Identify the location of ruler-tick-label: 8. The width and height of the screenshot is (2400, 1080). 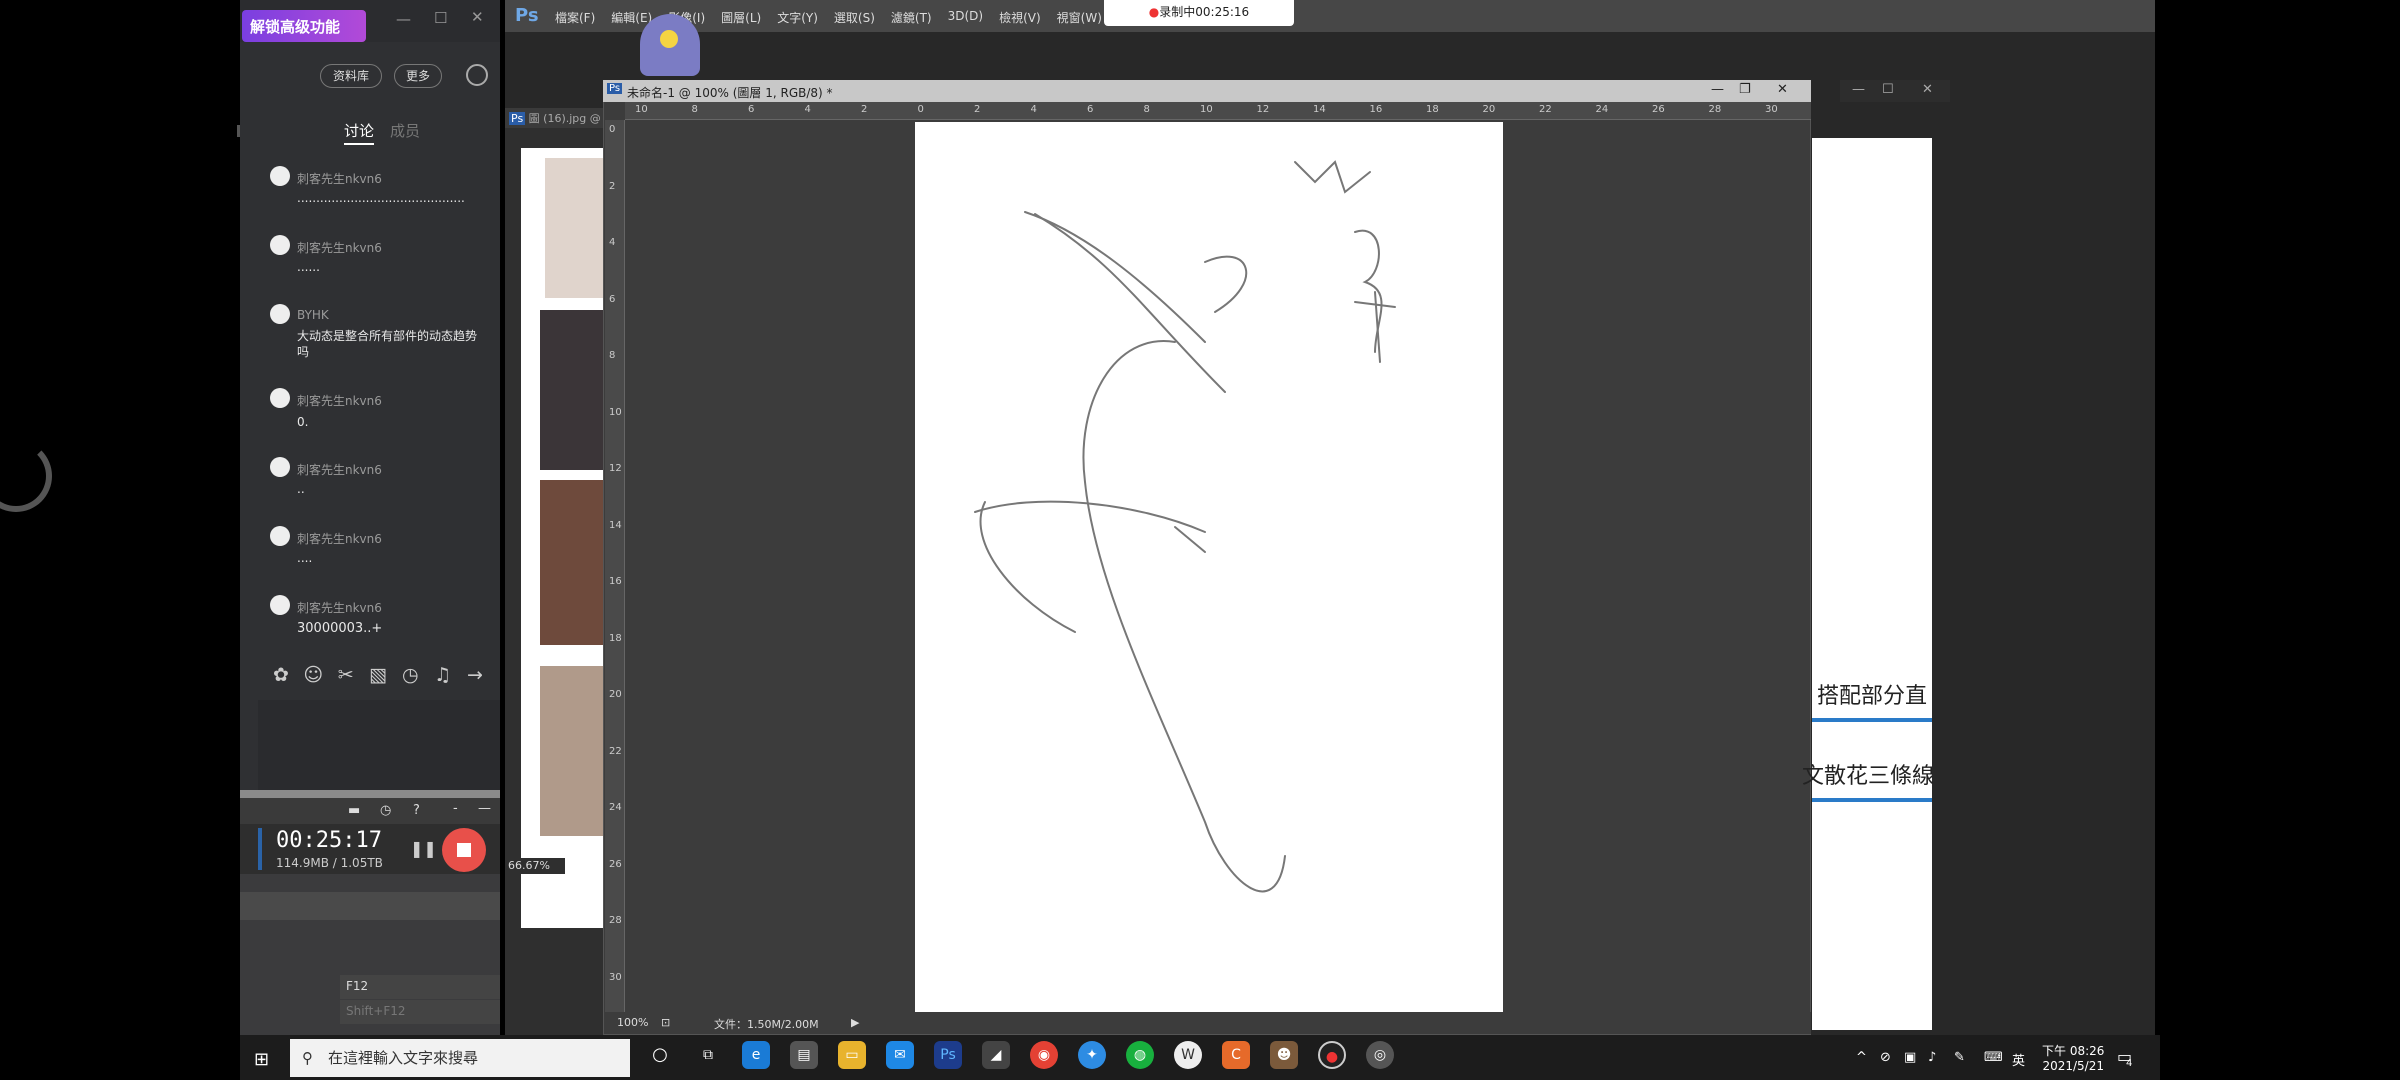
(694, 109).